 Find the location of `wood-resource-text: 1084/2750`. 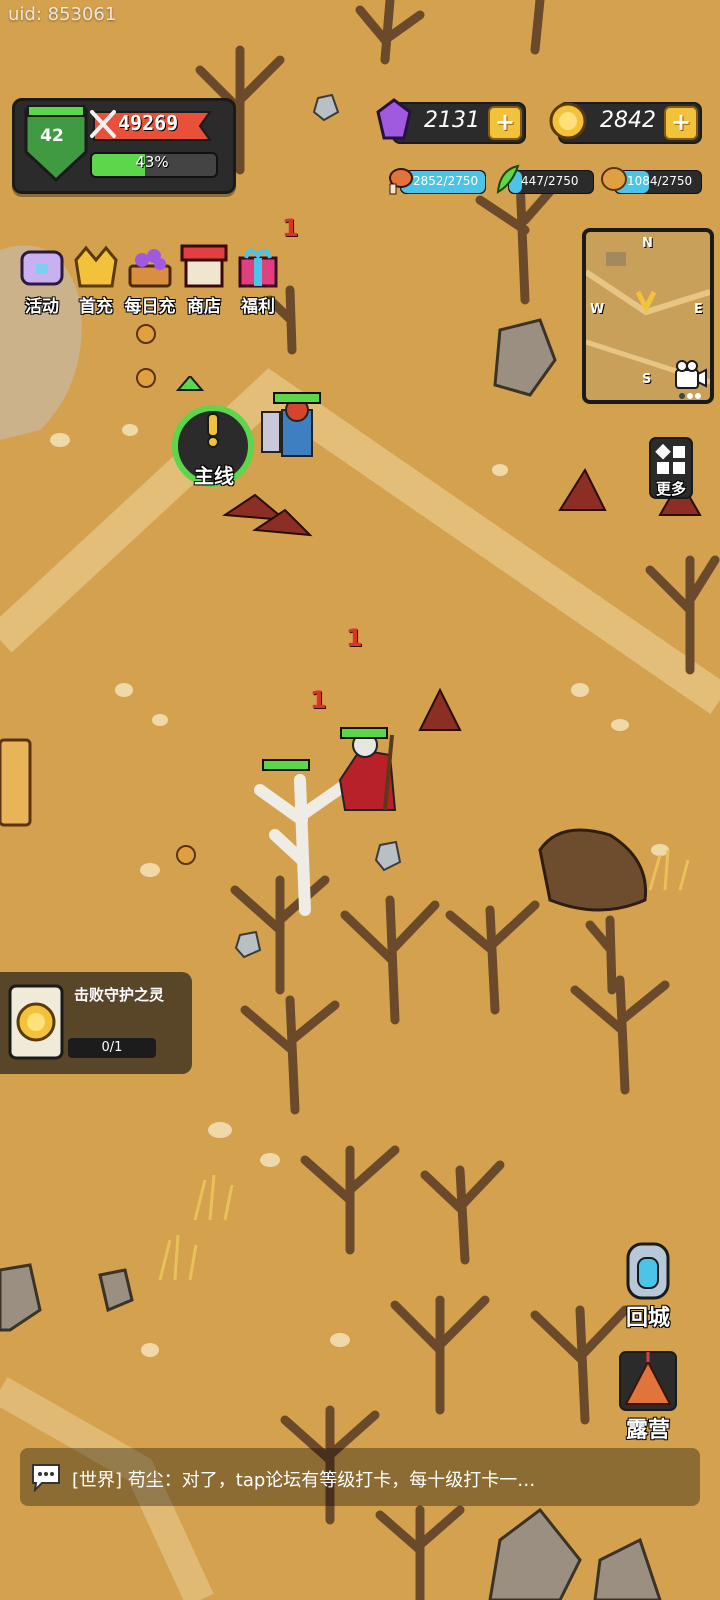

wood-resource-text: 1084/2750 is located at coordinates (660, 181).